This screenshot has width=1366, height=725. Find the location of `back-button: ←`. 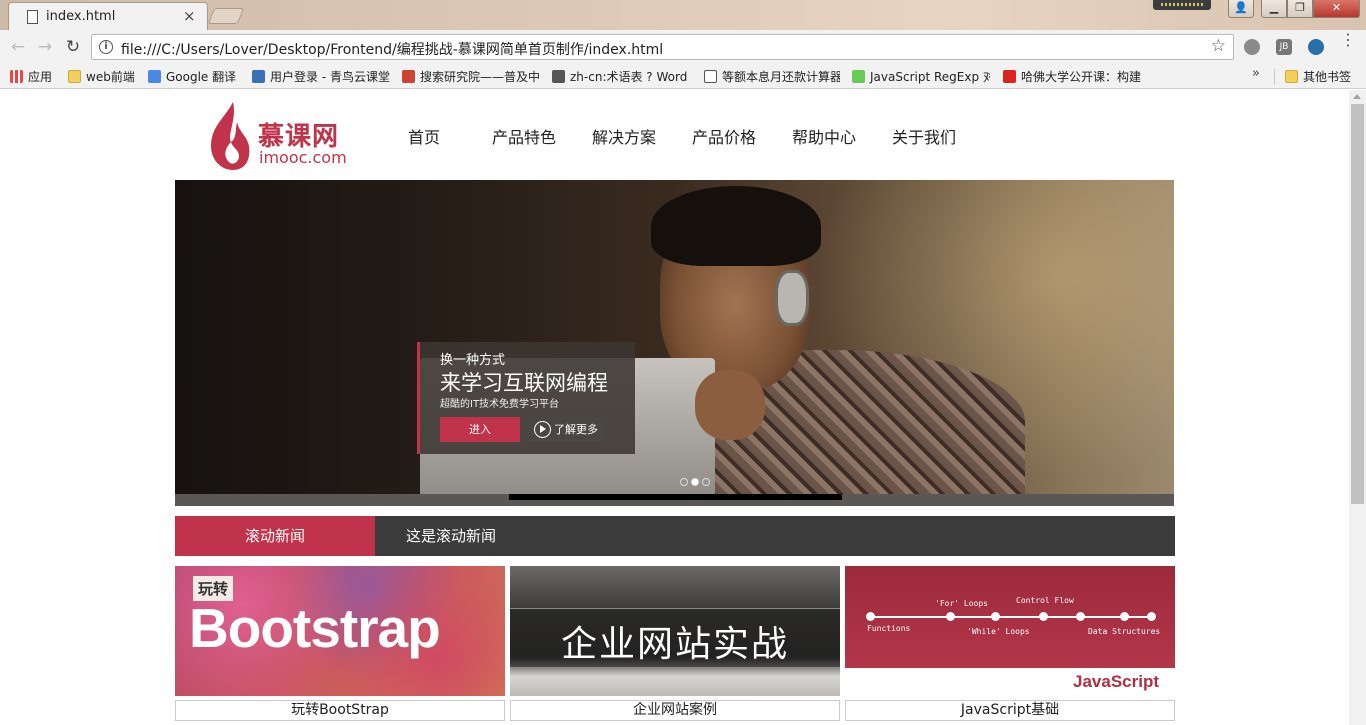

back-button: ← is located at coordinates (18, 47).